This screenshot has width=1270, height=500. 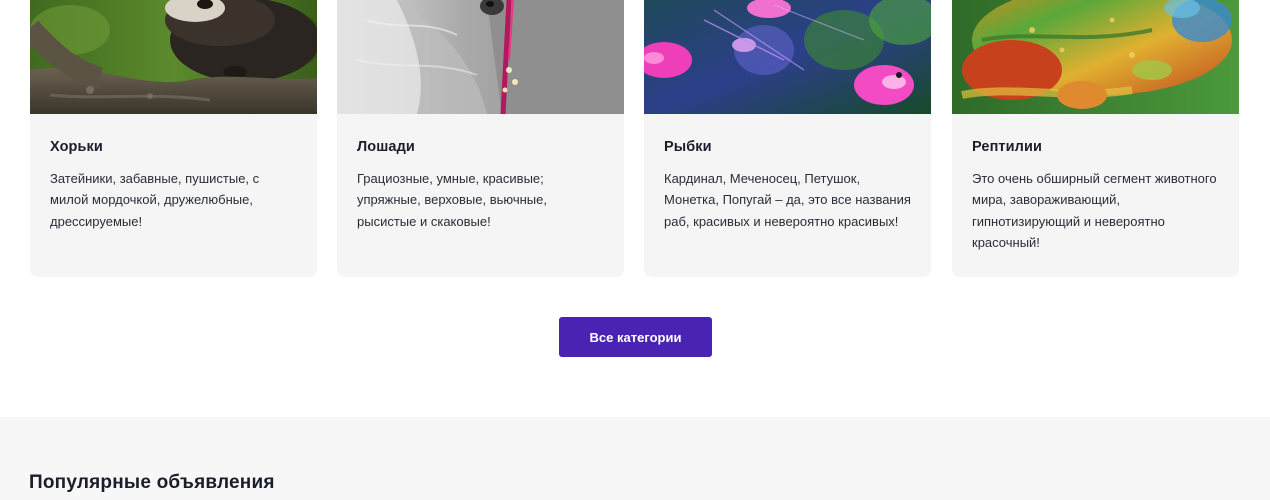 What do you see at coordinates (386, 147) in the screenshot?
I see `card-title: Лошади` at bounding box center [386, 147].